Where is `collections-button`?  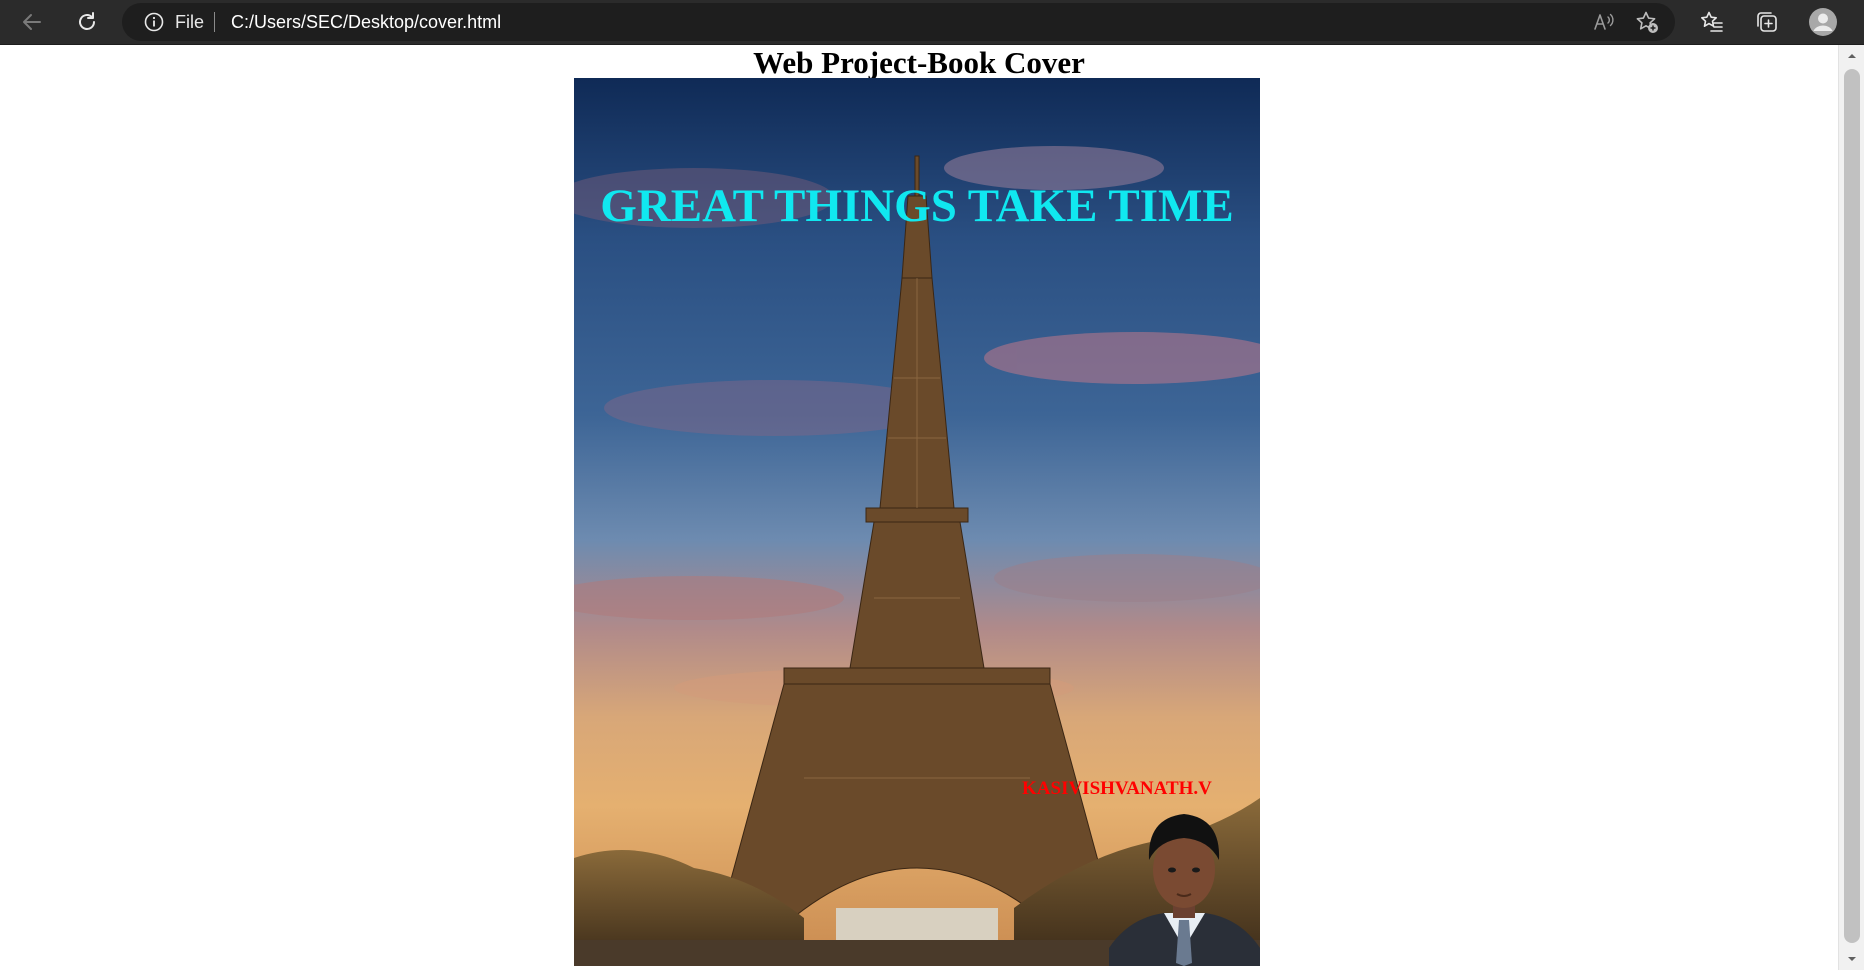
collections-button is located at coordinates (1767, 22).